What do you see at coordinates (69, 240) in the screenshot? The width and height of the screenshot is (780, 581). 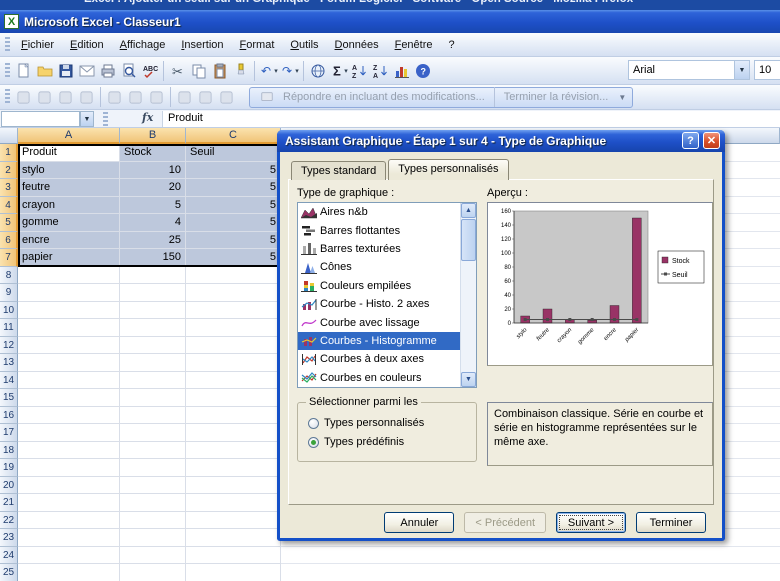 I see `cell: encre` at bounding box center [69, 240].